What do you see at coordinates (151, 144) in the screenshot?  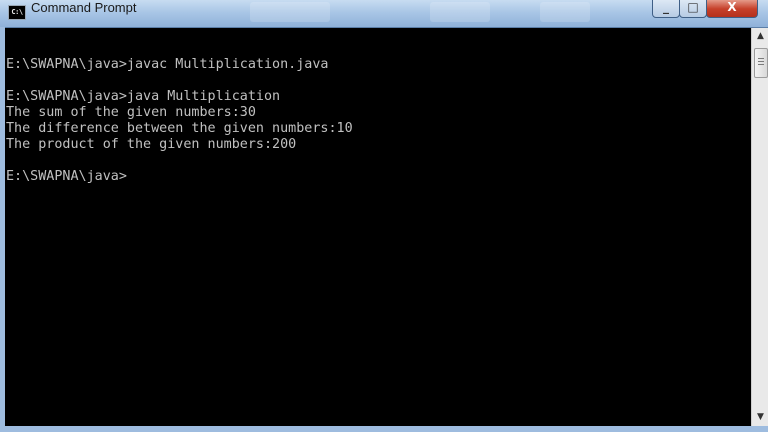 I see `console-line: The product of the given numbers:200` at bounding box center [151, 144].